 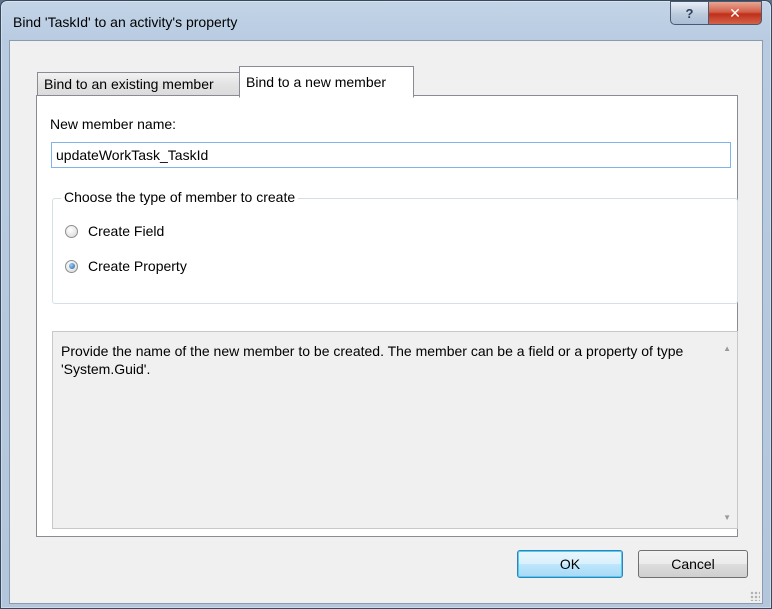 I want to click on create-property-label: Create Property, so click(x=137, y=266).